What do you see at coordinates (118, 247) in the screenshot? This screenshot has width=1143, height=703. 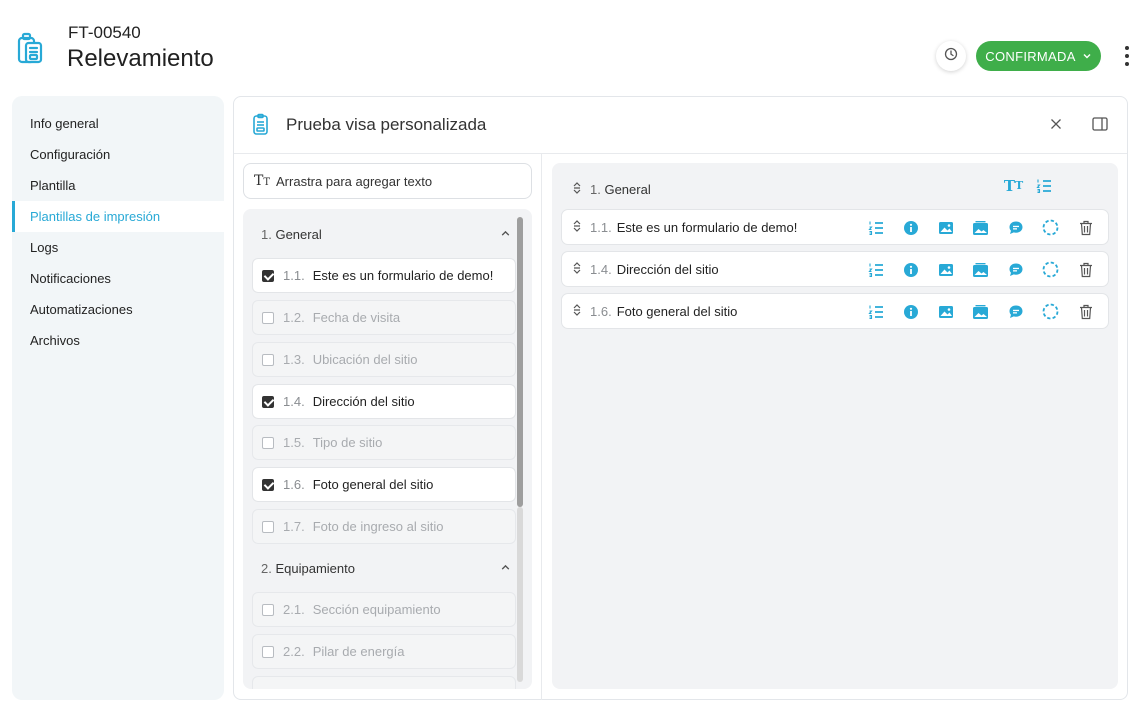 I see `sidebar-item-logs: Logs` at bounding box center [118, 247].